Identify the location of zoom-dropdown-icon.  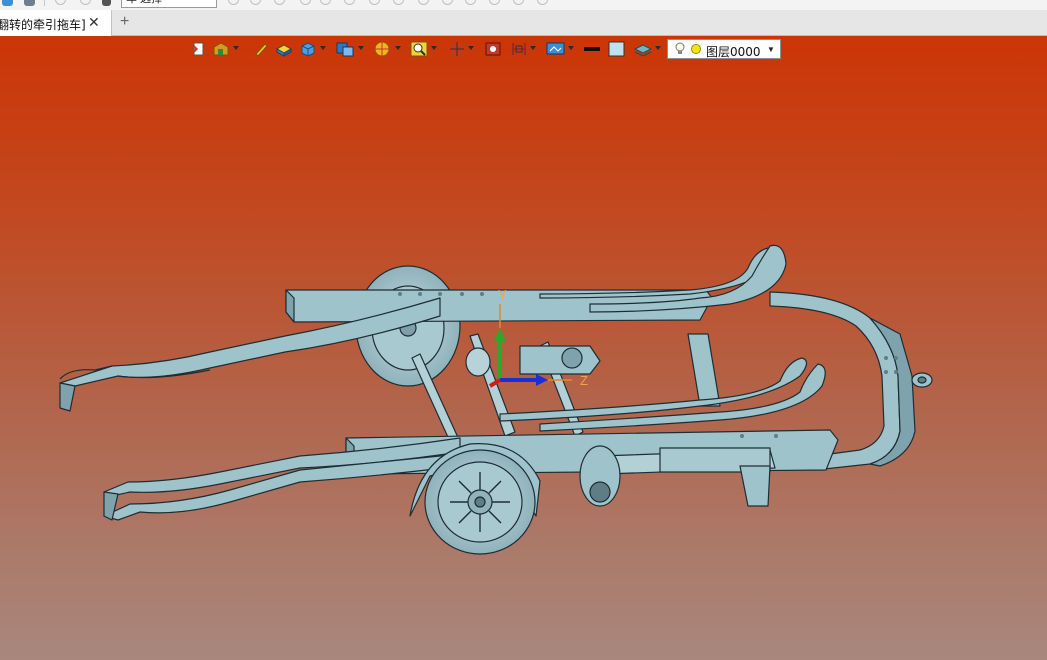
(434, 48).